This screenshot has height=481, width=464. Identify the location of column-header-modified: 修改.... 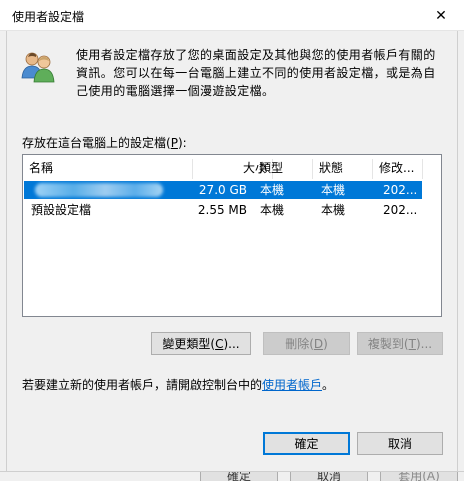
(398, 168).